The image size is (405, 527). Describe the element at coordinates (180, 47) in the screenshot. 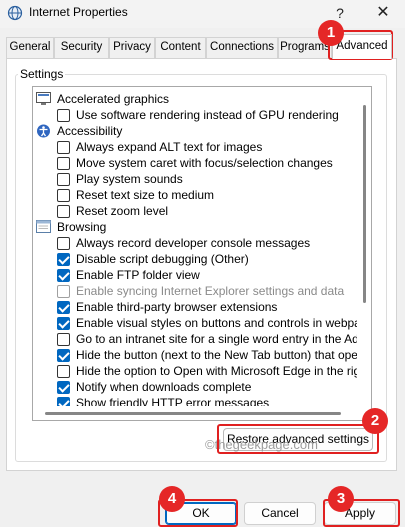

I see `tab-content: Content` at that location.